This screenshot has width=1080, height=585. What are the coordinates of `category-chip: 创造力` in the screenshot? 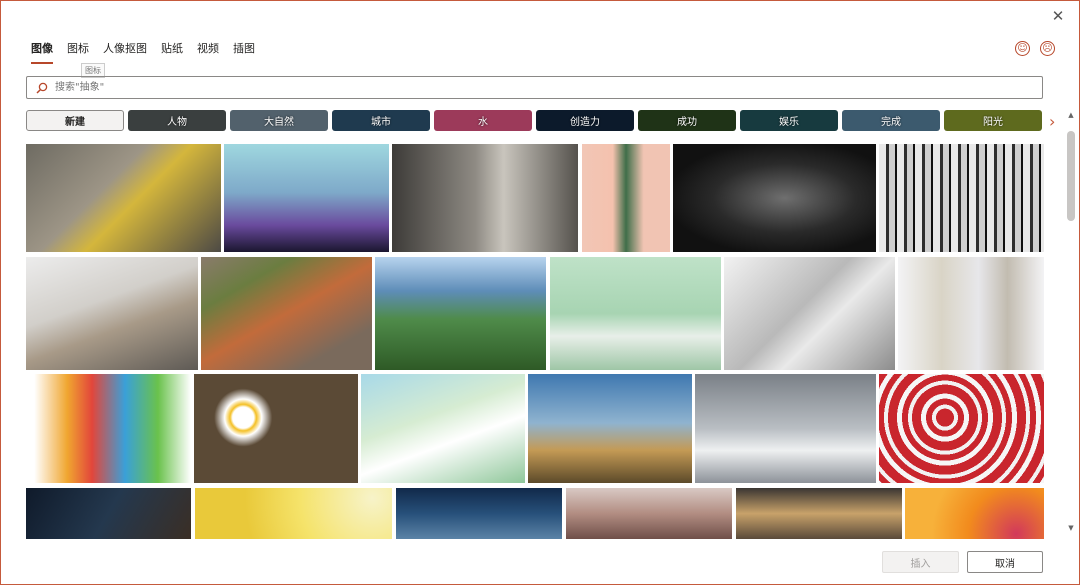 It's located at (585, 120).